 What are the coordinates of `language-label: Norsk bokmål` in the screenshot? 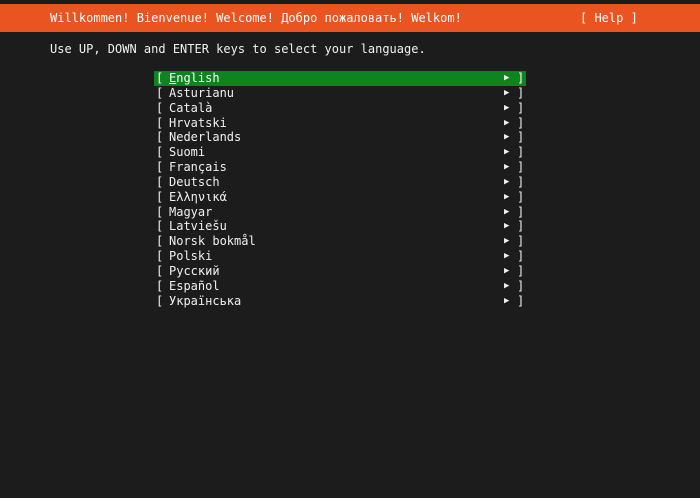 It's located at (212, 241).